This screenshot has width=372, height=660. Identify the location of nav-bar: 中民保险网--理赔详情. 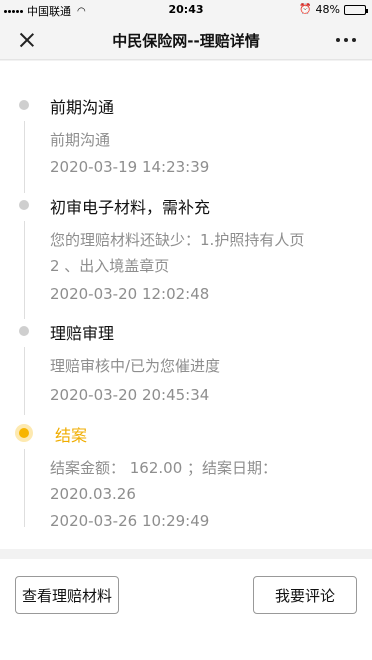
(186, 40).